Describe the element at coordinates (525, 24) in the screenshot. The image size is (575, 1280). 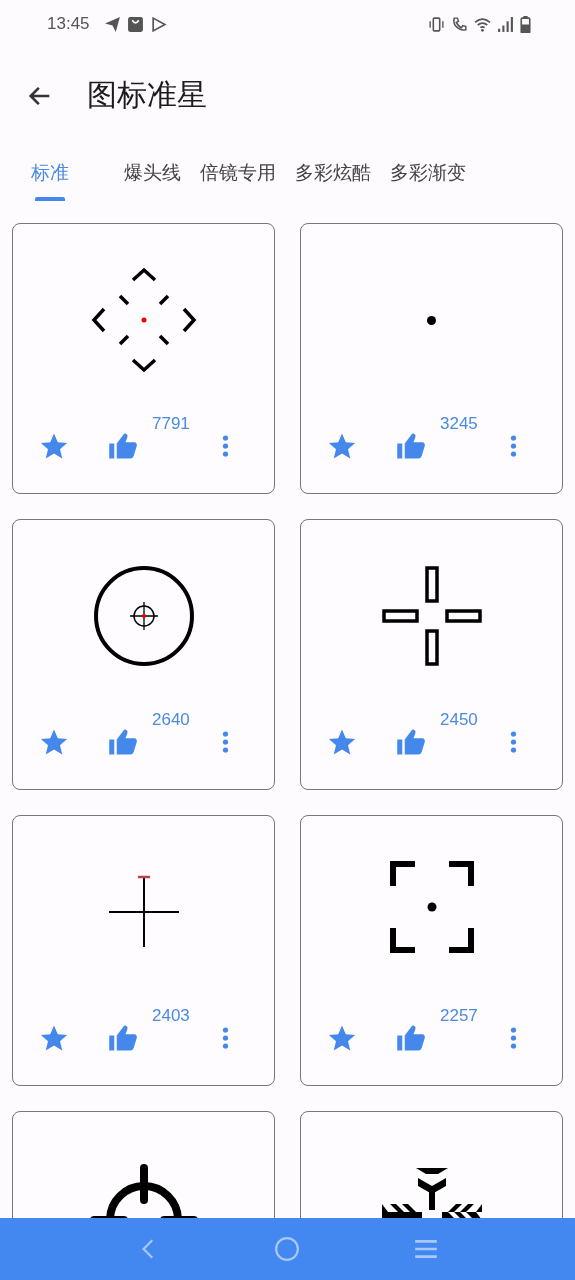
I see `battery-icon` at that location.